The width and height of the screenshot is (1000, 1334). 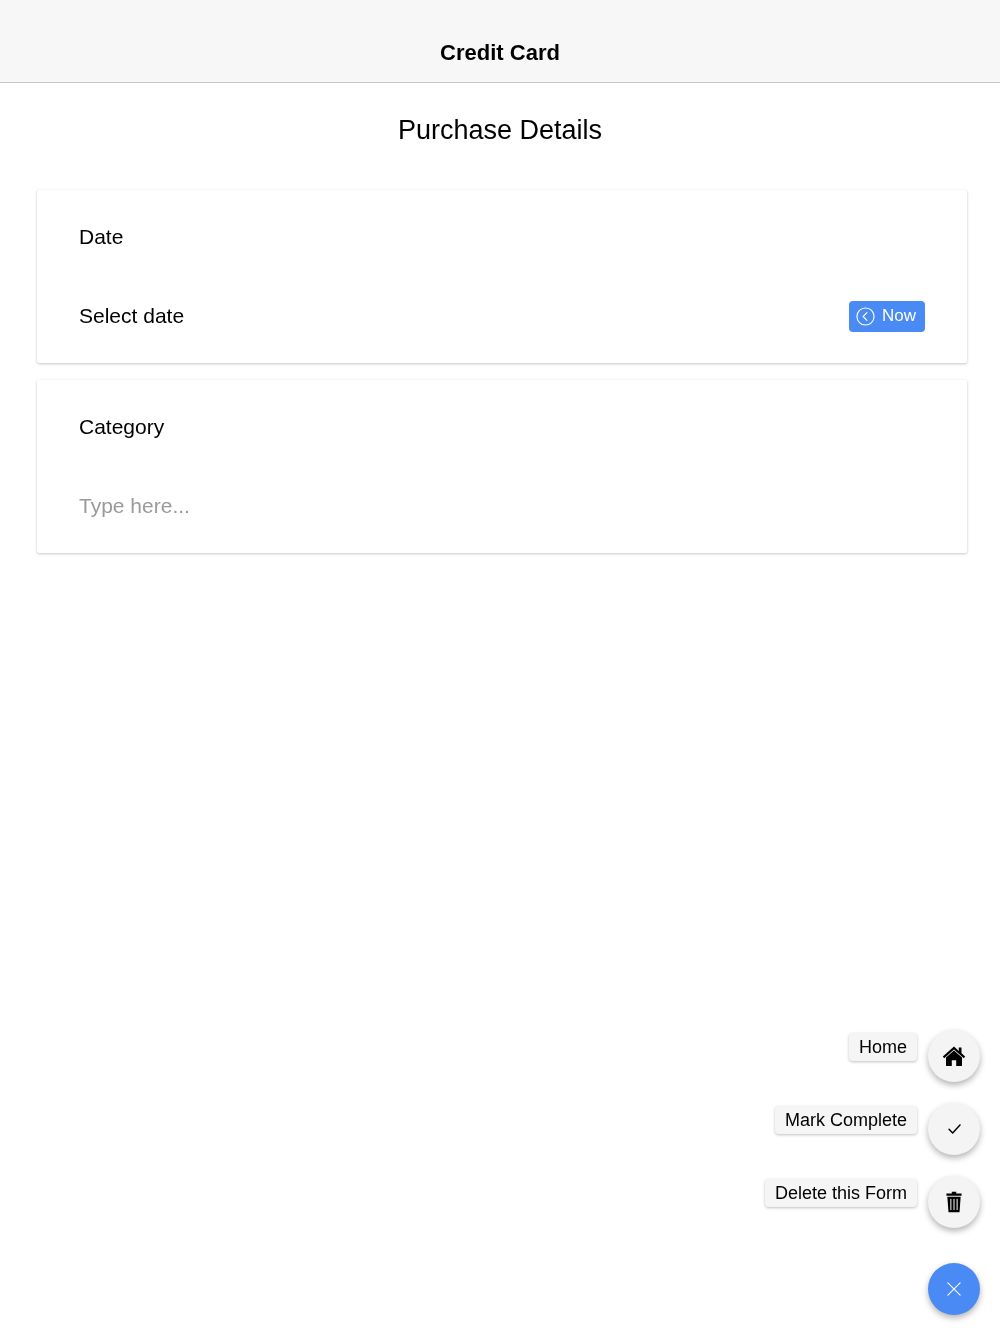 What do you see at coordinates (101, 237) in the screenshot?
I see `field-label: Date` at bounding box center [101, 237].